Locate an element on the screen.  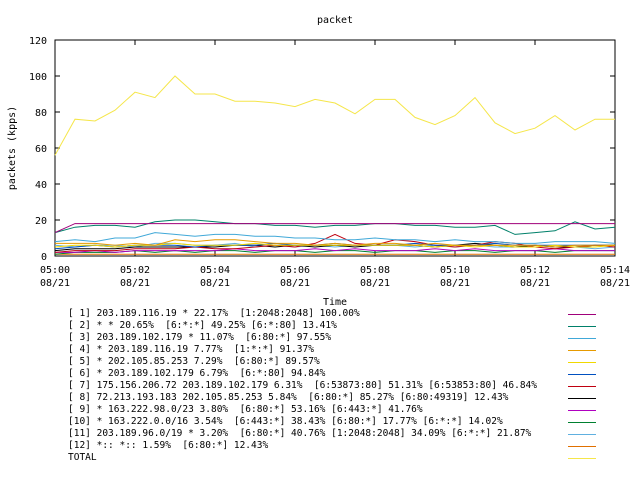
y-axis-label: packets (kpps) is located at coordinates (12, 148).